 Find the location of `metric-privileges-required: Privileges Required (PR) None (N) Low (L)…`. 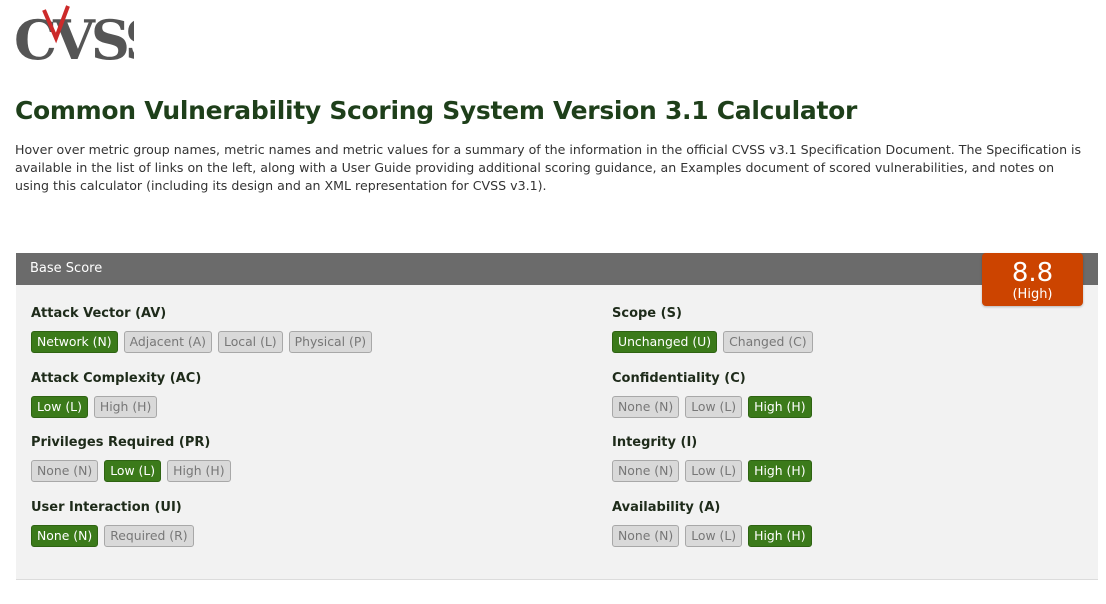

metric-privileges-required: Privileges Required (PR) None (N) Low (L)… is located at coordinates (131, 458).